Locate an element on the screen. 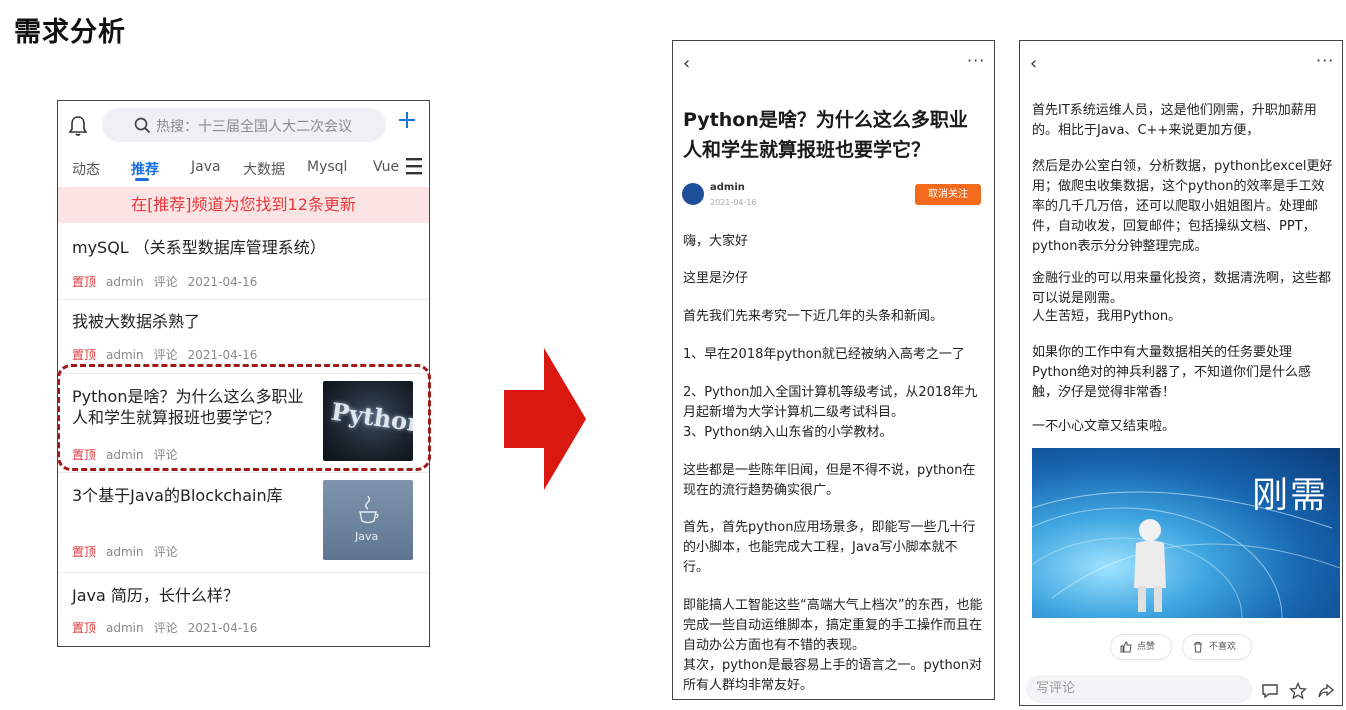  dislike-label: 不喜欢 is located at coordinates (1223, 647).